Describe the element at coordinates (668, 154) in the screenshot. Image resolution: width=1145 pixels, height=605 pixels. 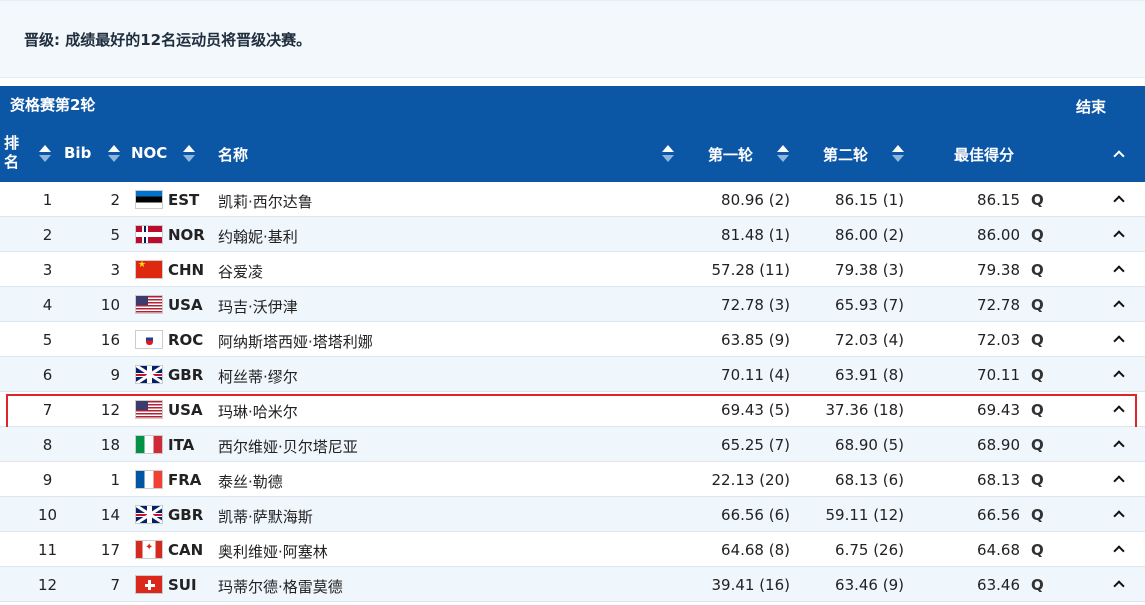
I see `sort-name-icon` at that location.